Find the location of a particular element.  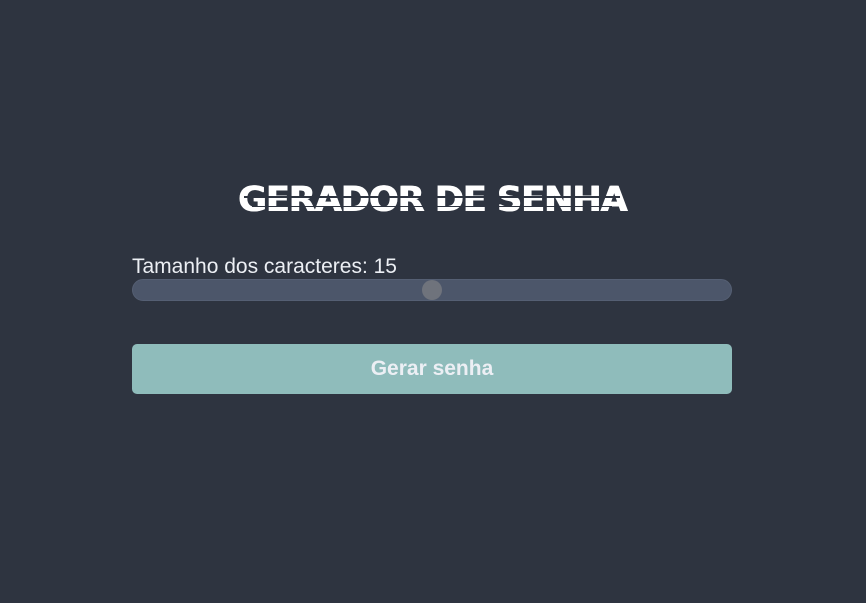

length-value: 15 is located at coordinates (385, 266).